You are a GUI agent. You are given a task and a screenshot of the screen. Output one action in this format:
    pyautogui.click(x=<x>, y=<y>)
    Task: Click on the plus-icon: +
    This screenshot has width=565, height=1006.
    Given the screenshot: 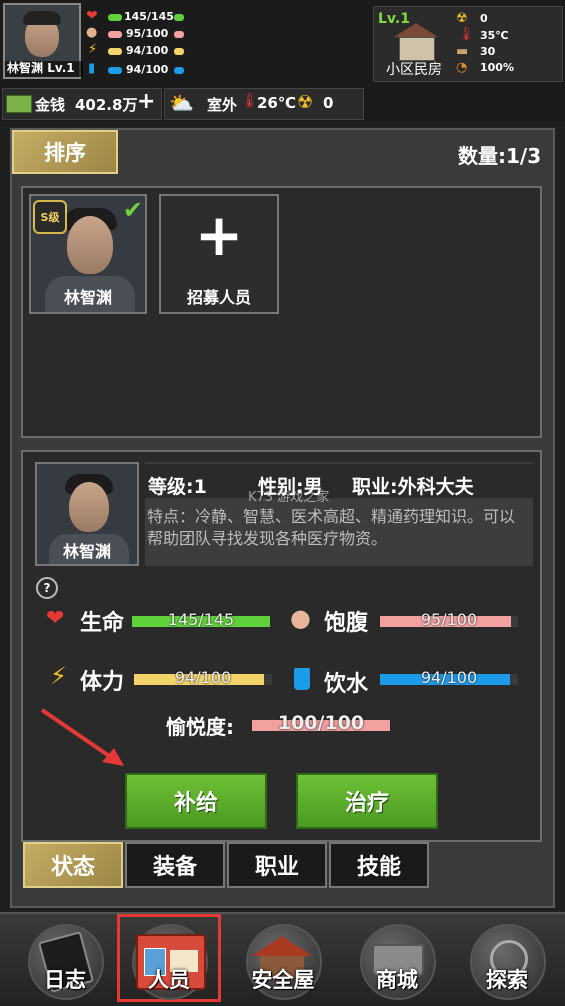 What is the action you would take?
    pyautogui.click(x=219, y=235)
    